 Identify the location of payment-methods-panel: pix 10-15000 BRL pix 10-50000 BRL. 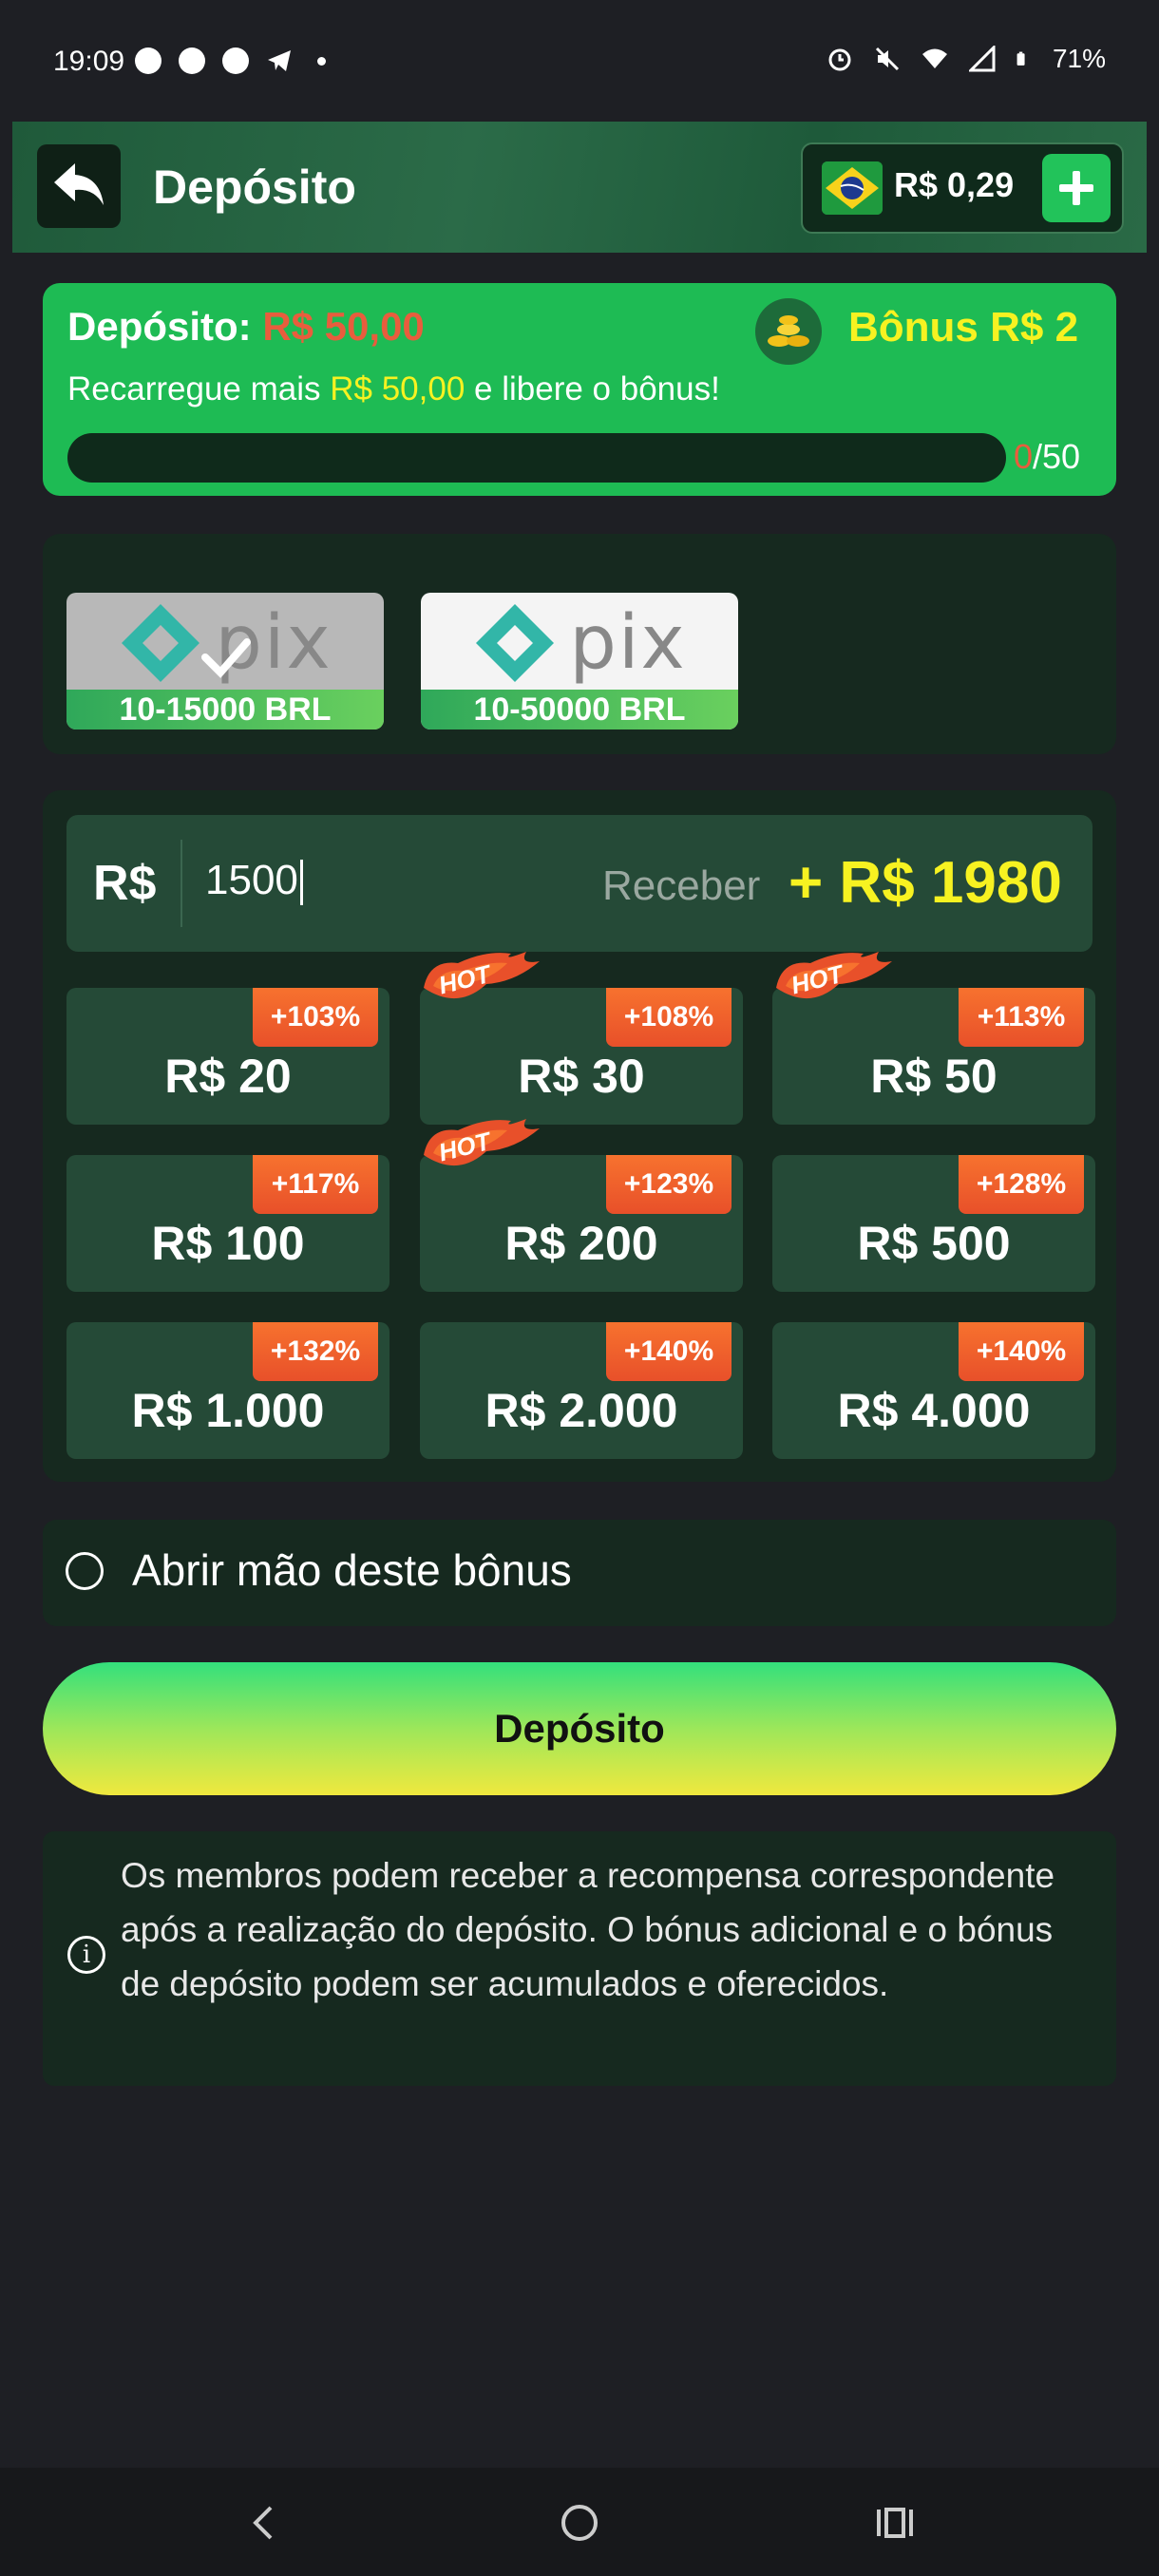
(579, 644).